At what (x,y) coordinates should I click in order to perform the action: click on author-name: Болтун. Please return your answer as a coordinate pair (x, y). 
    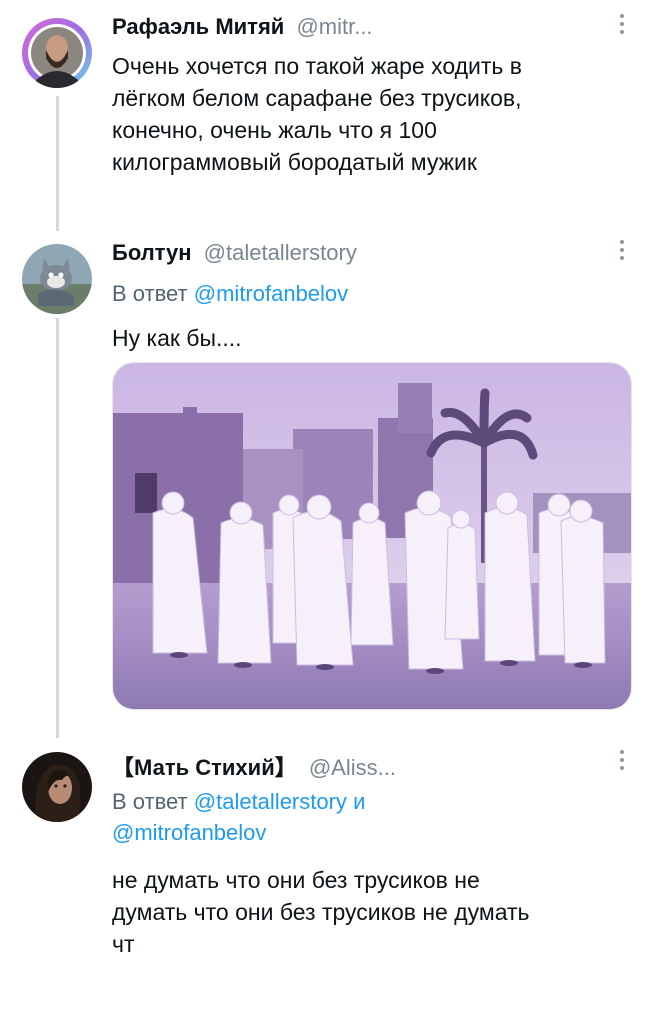
    Looking at the image, I should click on (152, 252).